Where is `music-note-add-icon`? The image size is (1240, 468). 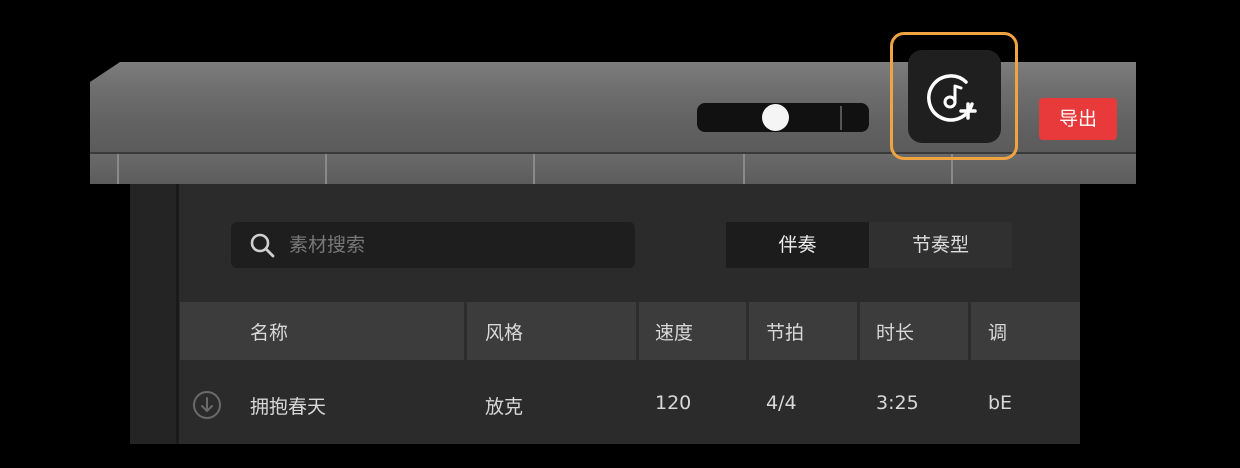 music-note-add-icon is located at coordinates (952, 98).